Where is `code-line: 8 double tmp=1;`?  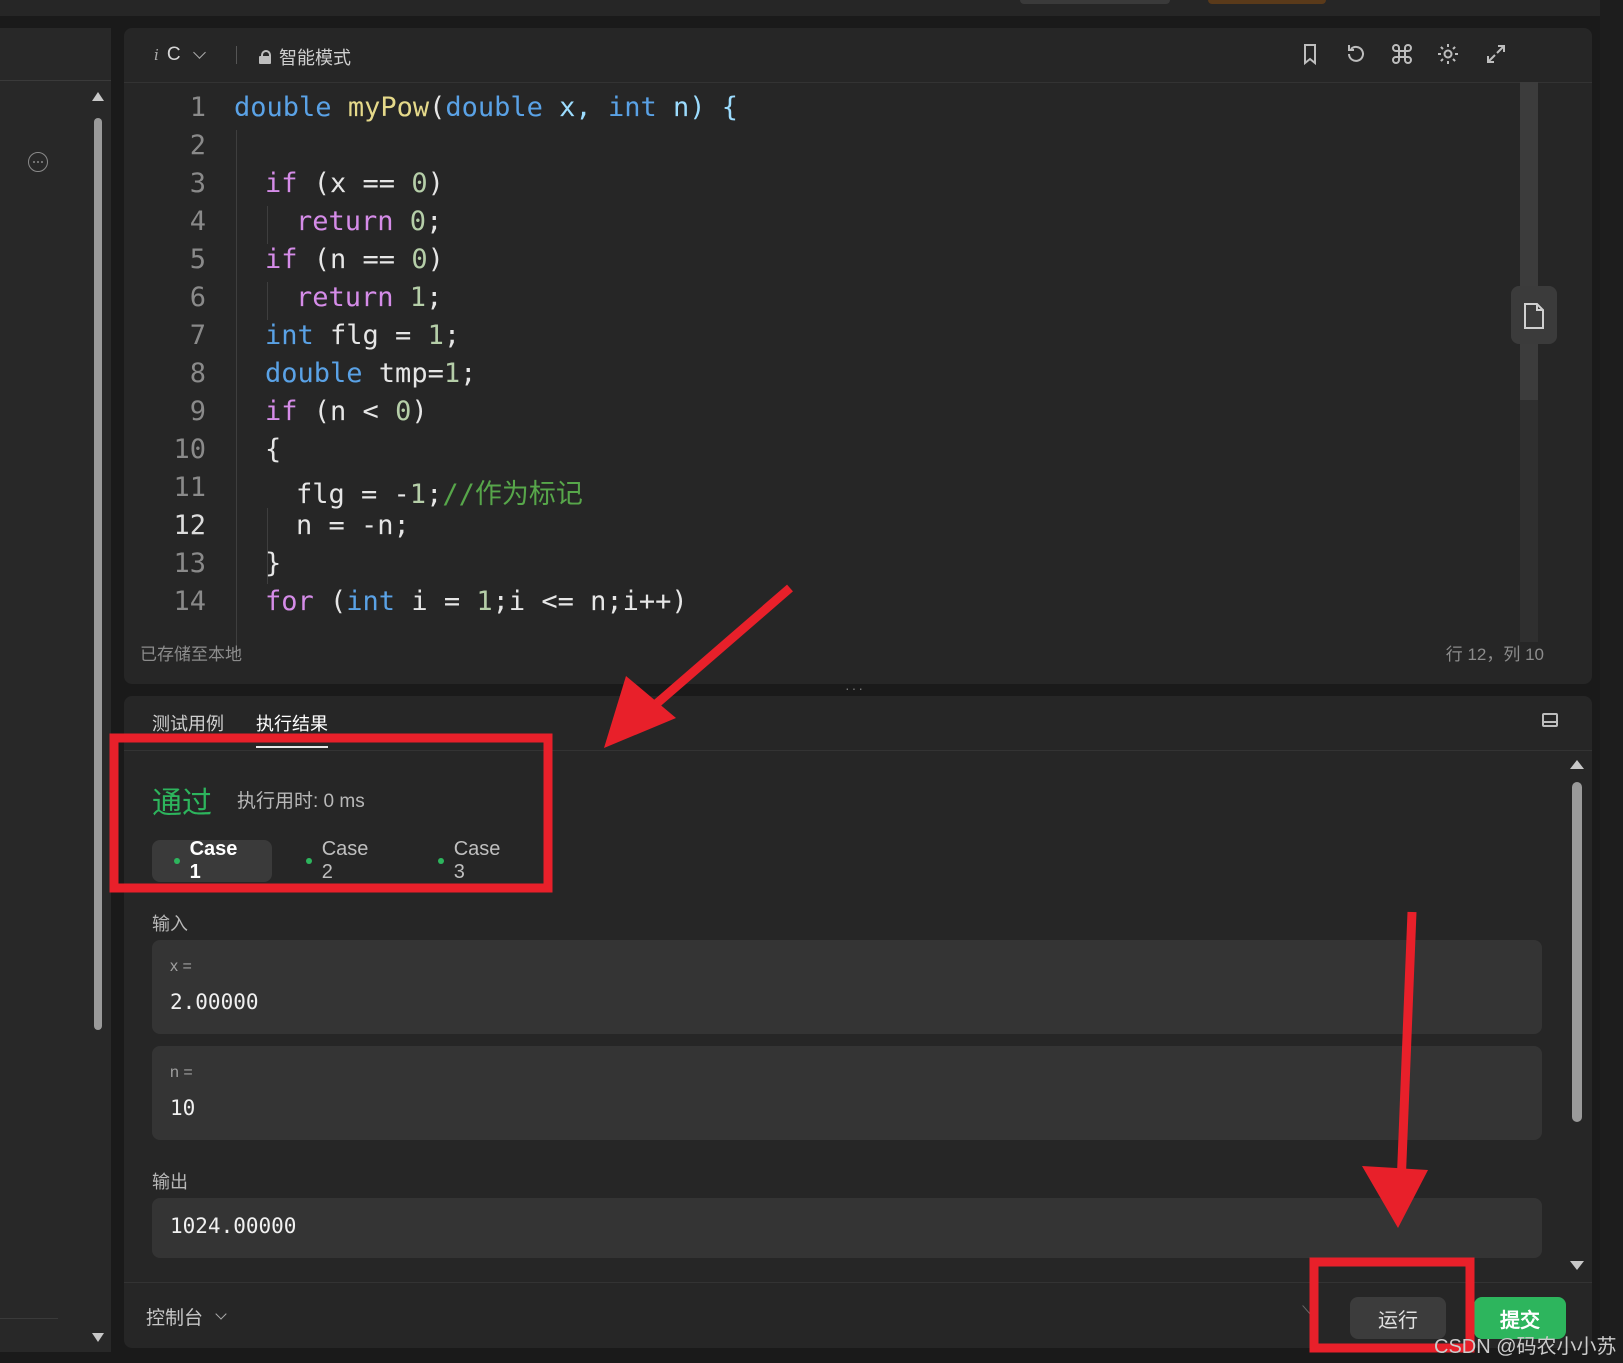
code-line: 8 double tmp=1; is located at coordinates (844, 377).